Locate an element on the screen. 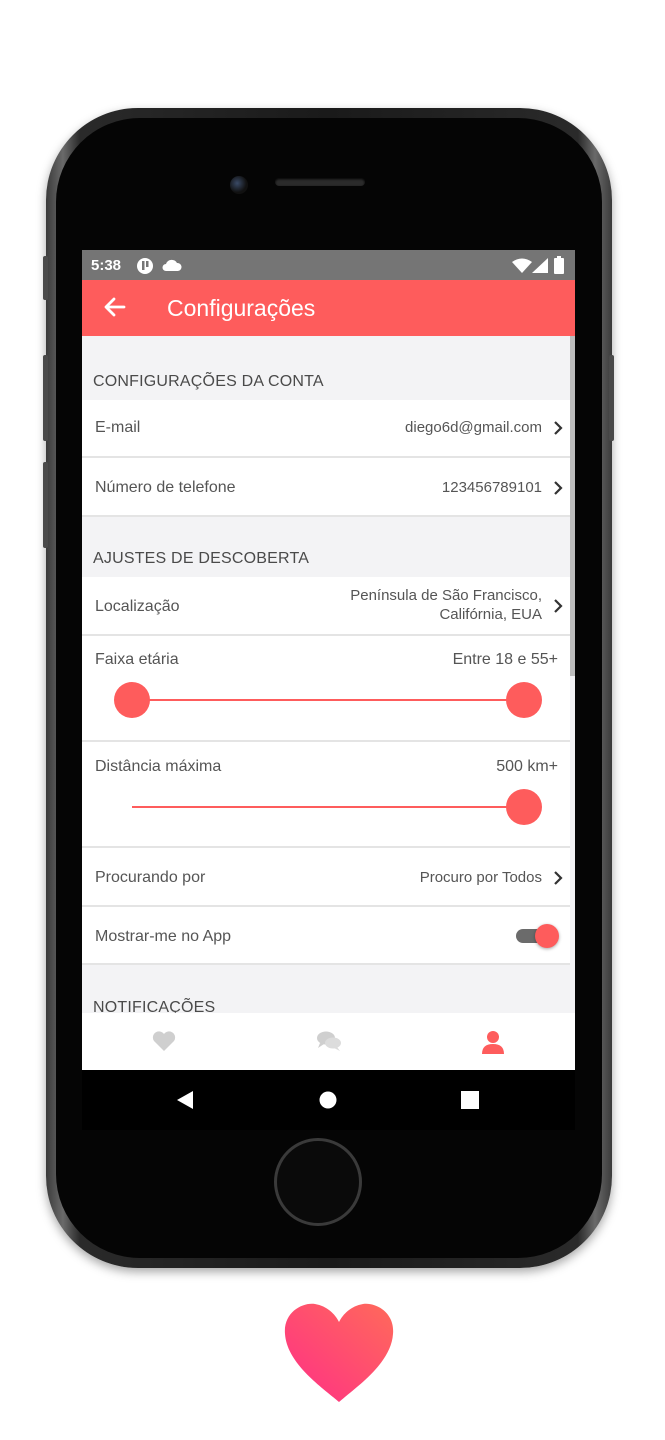 The width and height of the screenshot is (665, 1440). chat-icon is located at coordinates (328, 1042).